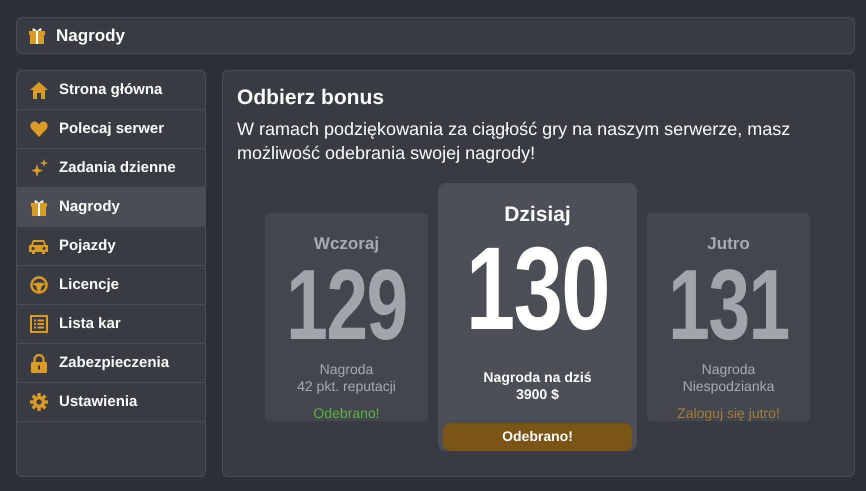  What do you see at coordinates (537, 394) in the screenshot?
I see `reward-value: 3900 $` at bounding box center [537, 394].